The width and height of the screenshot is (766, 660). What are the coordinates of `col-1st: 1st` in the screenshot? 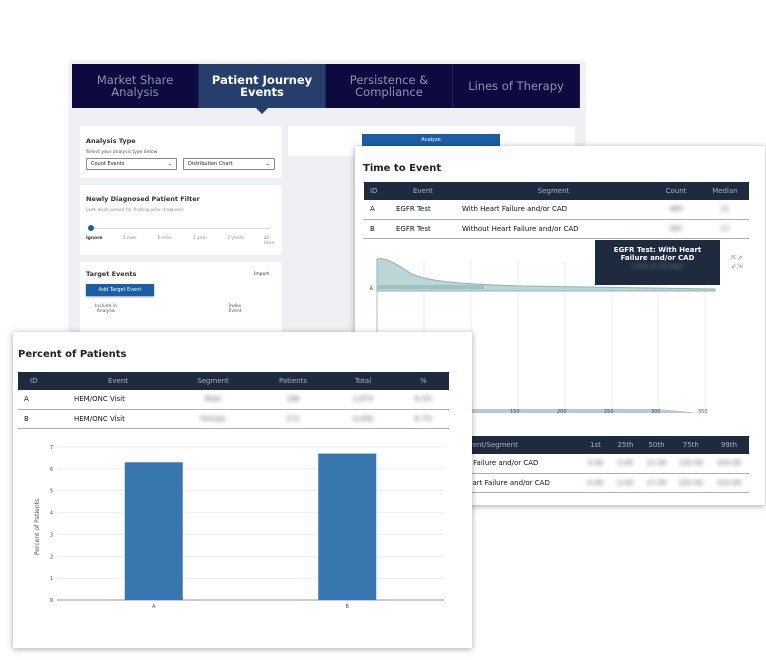 It's located at (595, 445).